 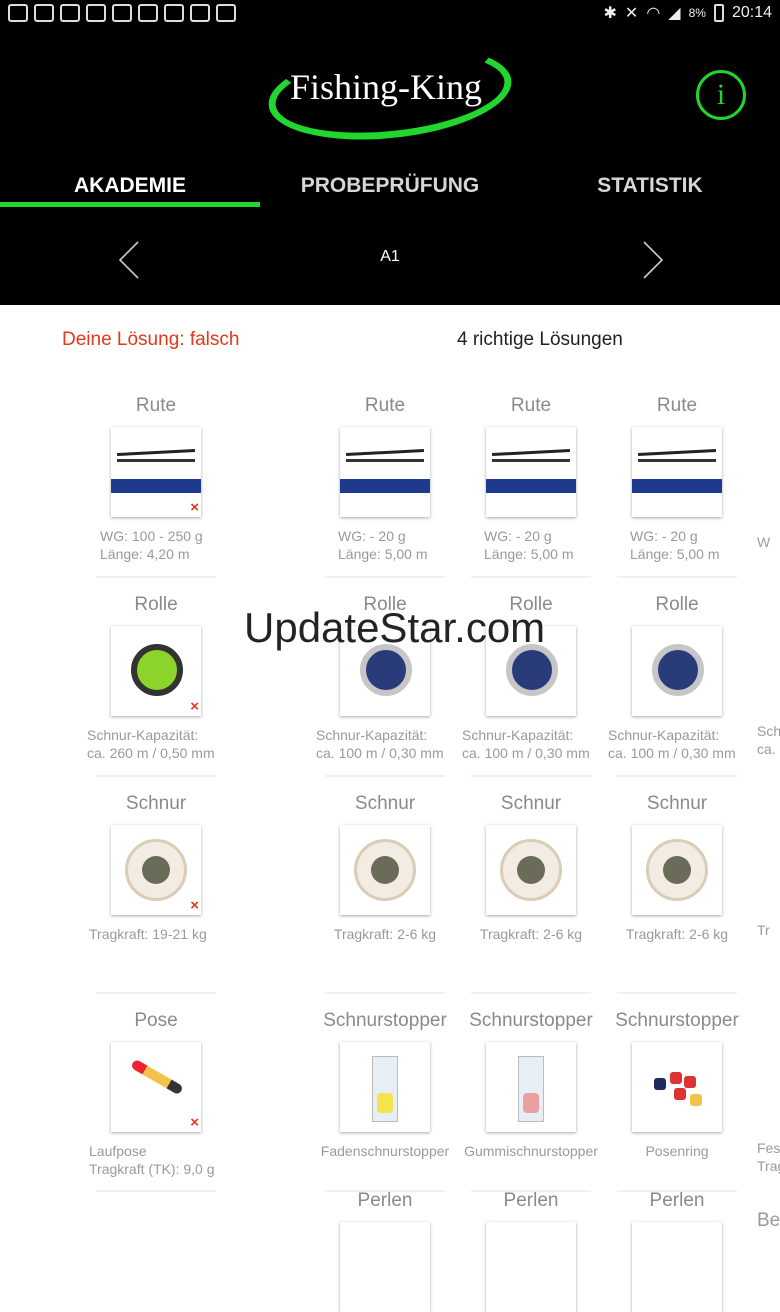 I want to click on peek-column-text: Be, so click(x=768, y=1220).